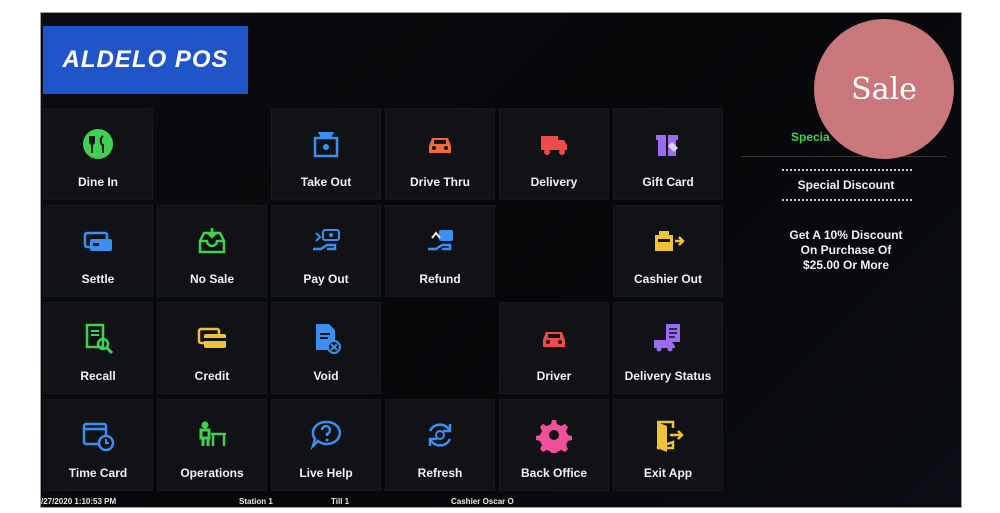 The height and width of the screenshot is (513, 1000). Describe the element at coordinates (340, 501) in the screenshot. I see `status-till: Till 1` at that location.